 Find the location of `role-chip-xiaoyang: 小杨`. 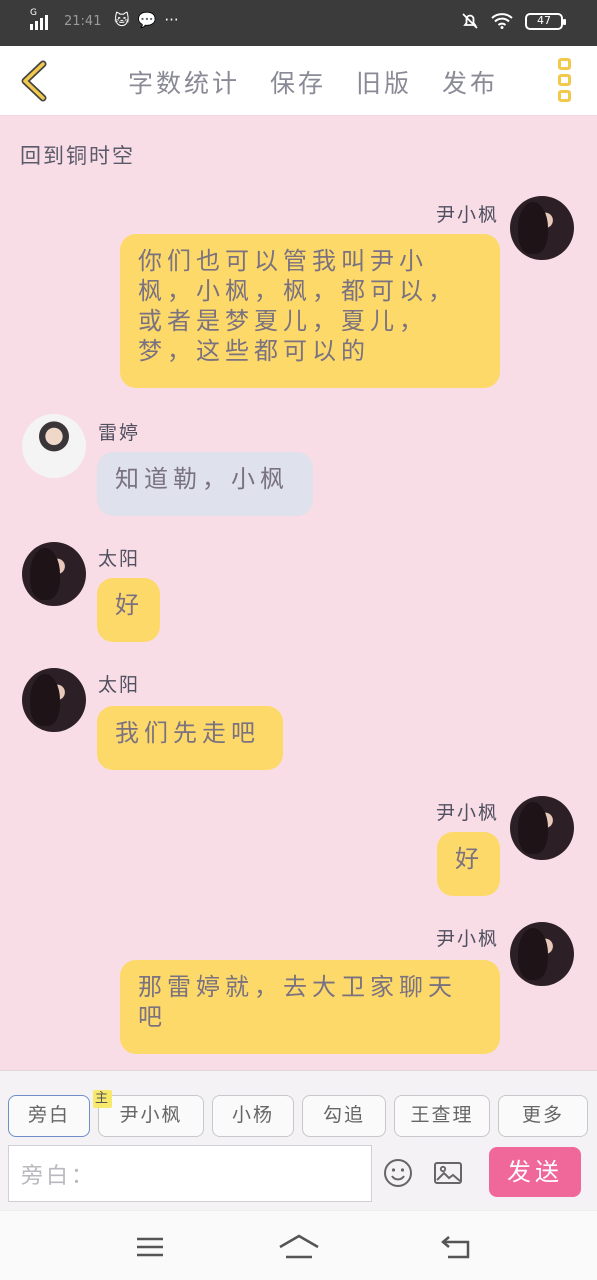

role-chip-xiaoyang: 小杨 is located at coordinates (253, 1116).